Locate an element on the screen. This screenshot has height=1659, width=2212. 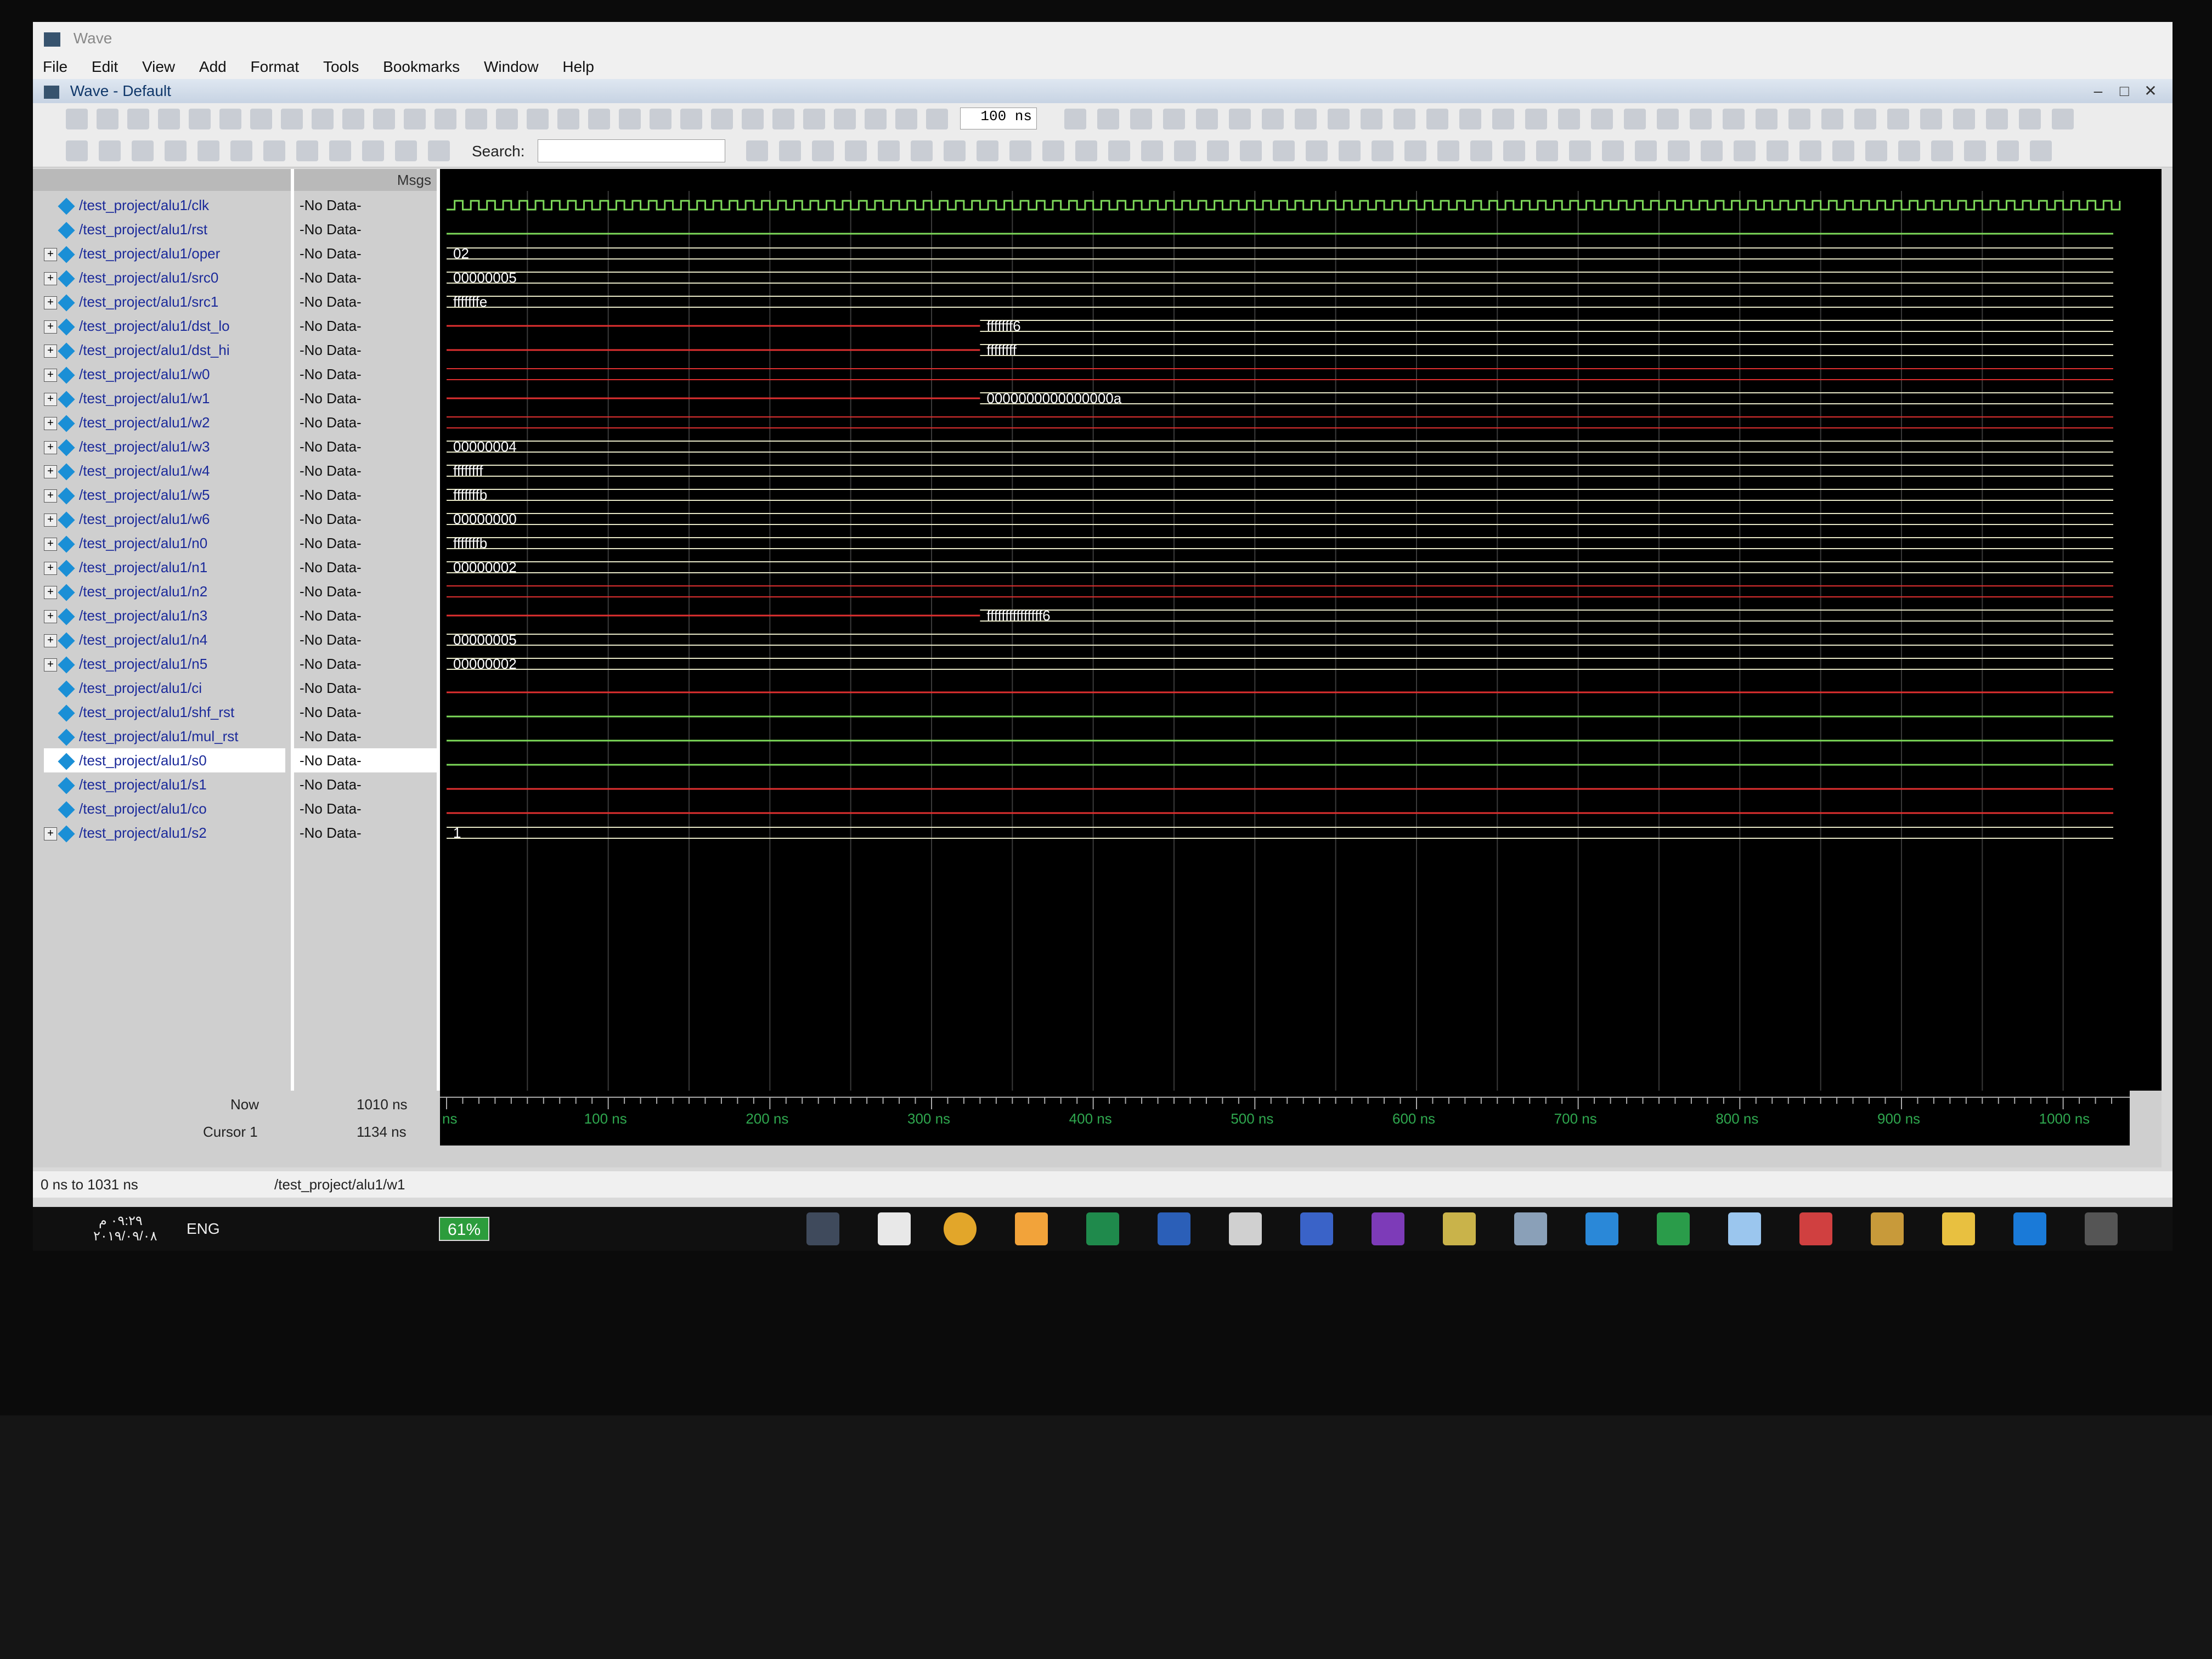
modelsim-icon is located at coordinates (1245, 1228).